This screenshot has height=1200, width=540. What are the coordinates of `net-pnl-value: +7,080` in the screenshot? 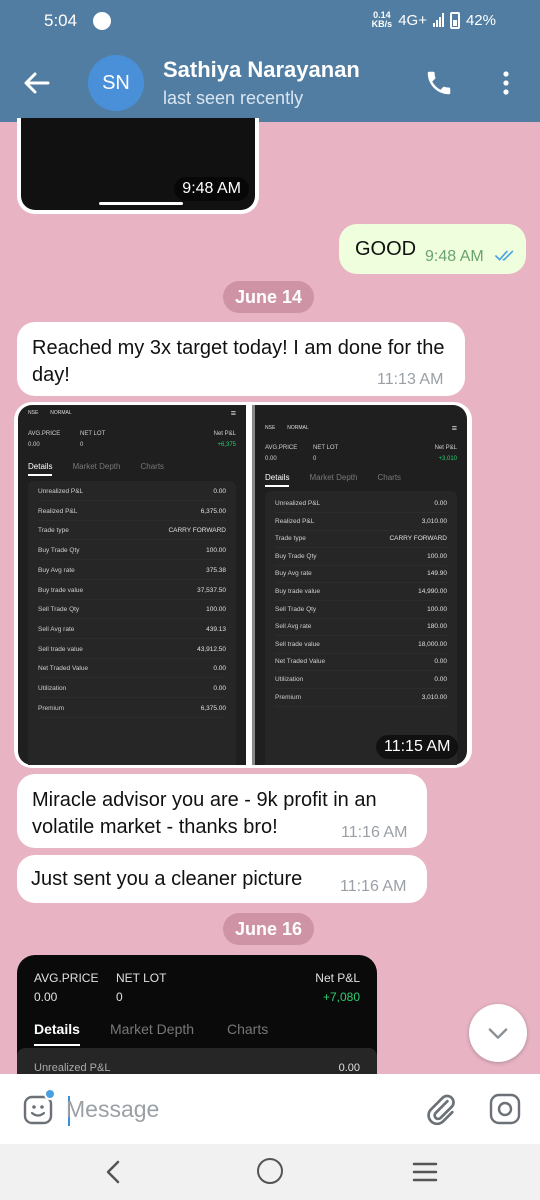 It's located at (341, 997).